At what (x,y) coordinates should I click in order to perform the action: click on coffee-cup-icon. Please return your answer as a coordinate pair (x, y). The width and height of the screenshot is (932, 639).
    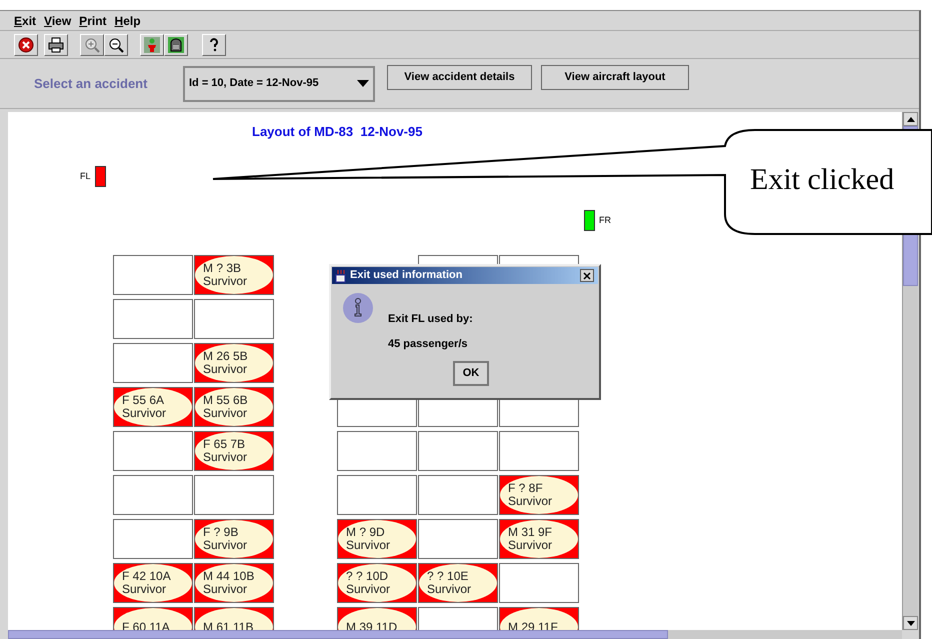
    Looking at the image, I should click on (341, 275).